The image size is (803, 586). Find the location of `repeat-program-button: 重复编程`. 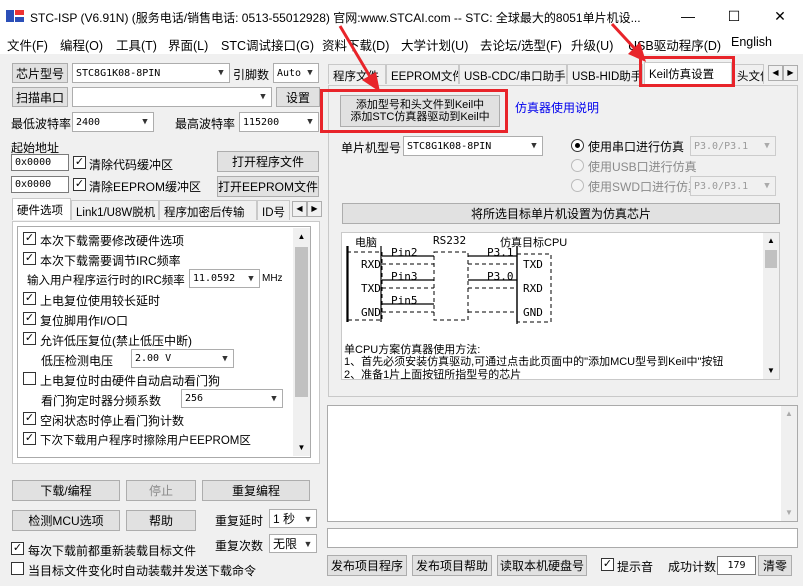

repeat-program-button: 重复编程 is located at coordinates (256, 490).